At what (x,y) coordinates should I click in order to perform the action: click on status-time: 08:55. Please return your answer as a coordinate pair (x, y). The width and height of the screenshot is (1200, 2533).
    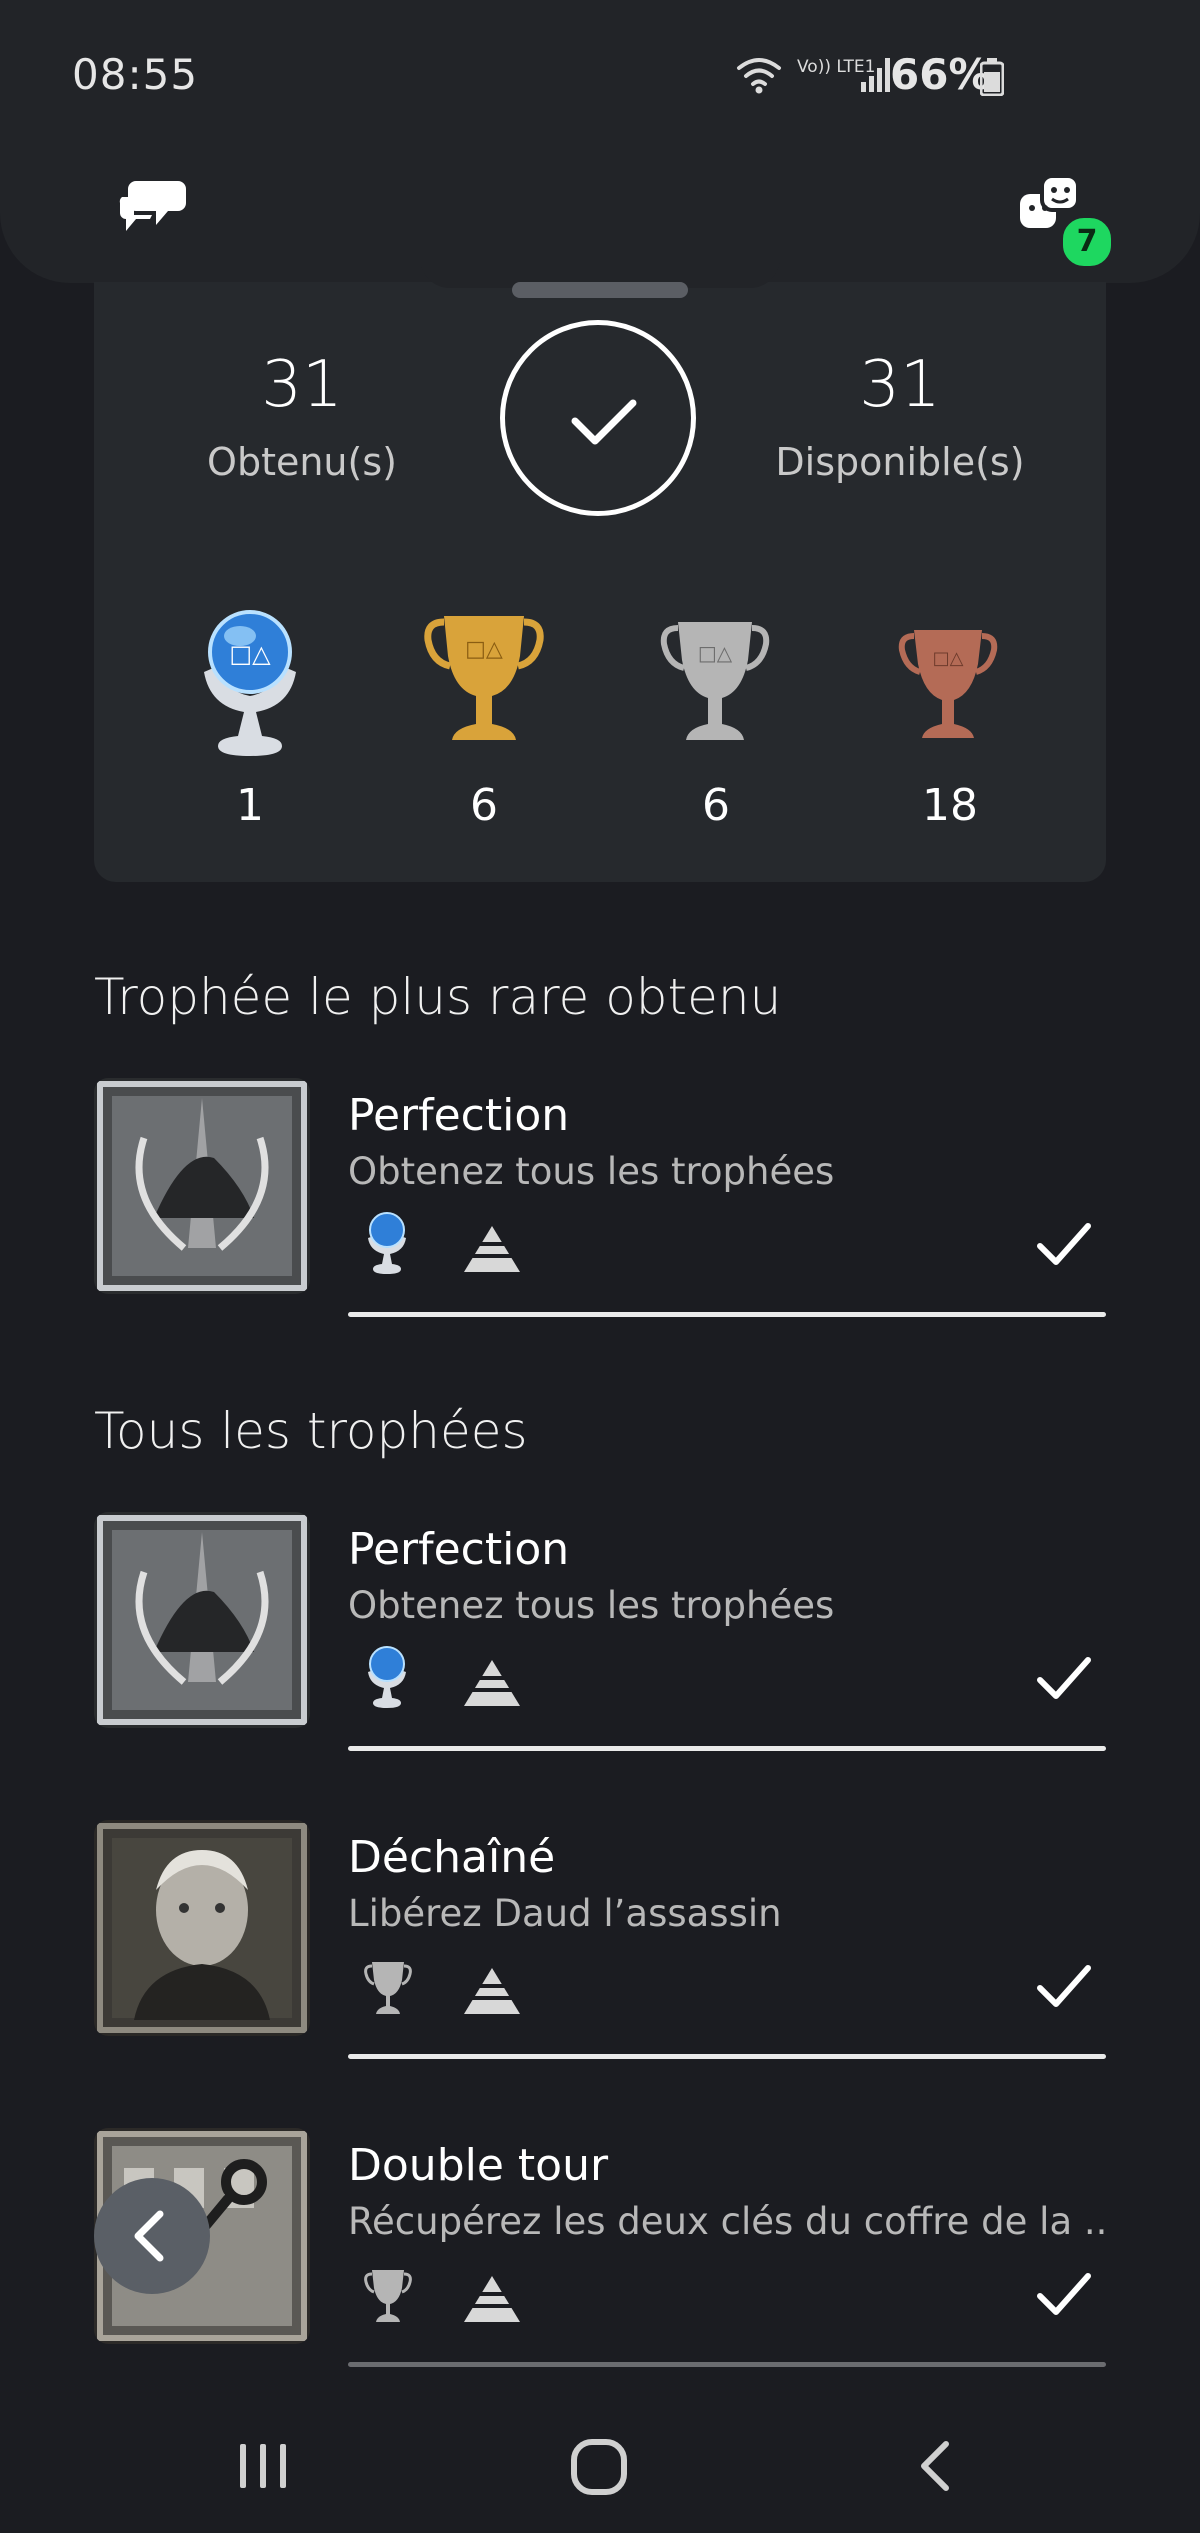
    Looking at the image, I should click on (135, 74).